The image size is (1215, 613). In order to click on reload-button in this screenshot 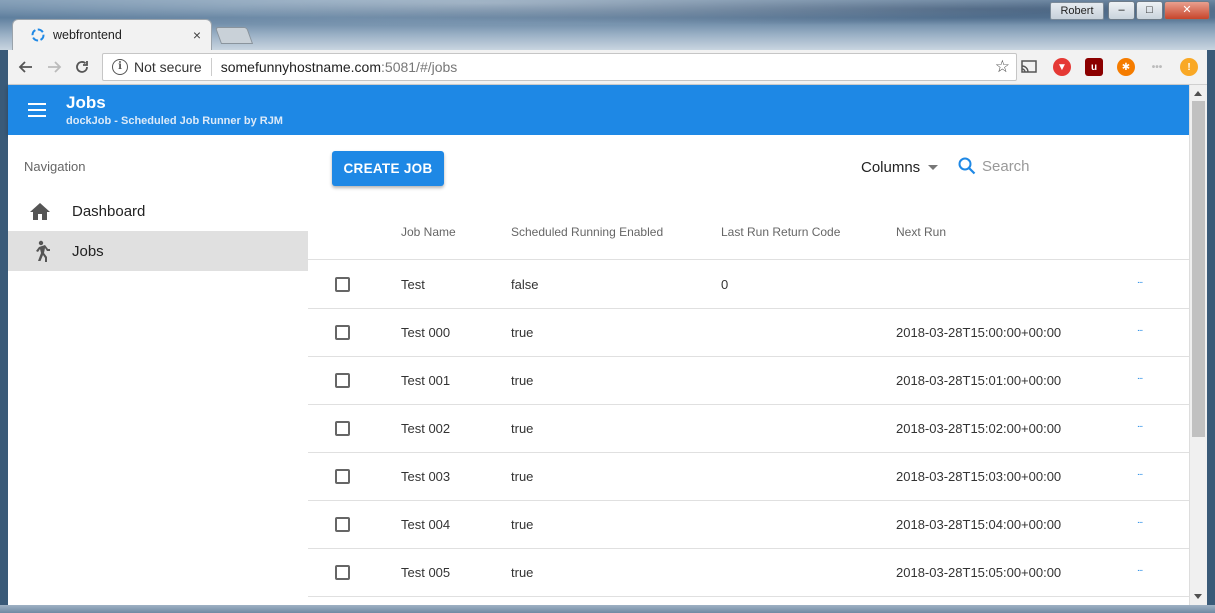, I will do `click(82, 67)`.